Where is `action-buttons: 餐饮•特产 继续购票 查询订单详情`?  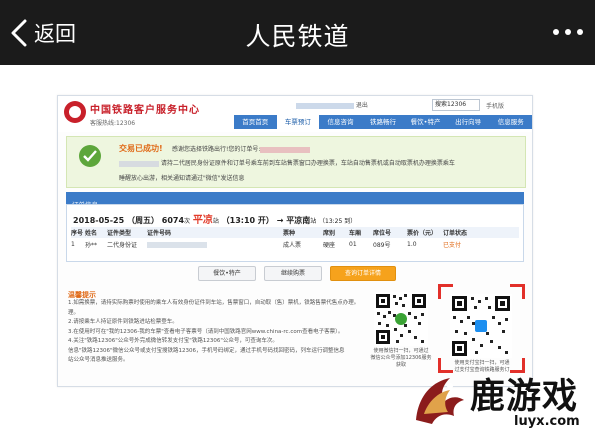
action-buttons: 餐饮•特产 继续购票 查询订单详情 is located at coordinates (295, 273).